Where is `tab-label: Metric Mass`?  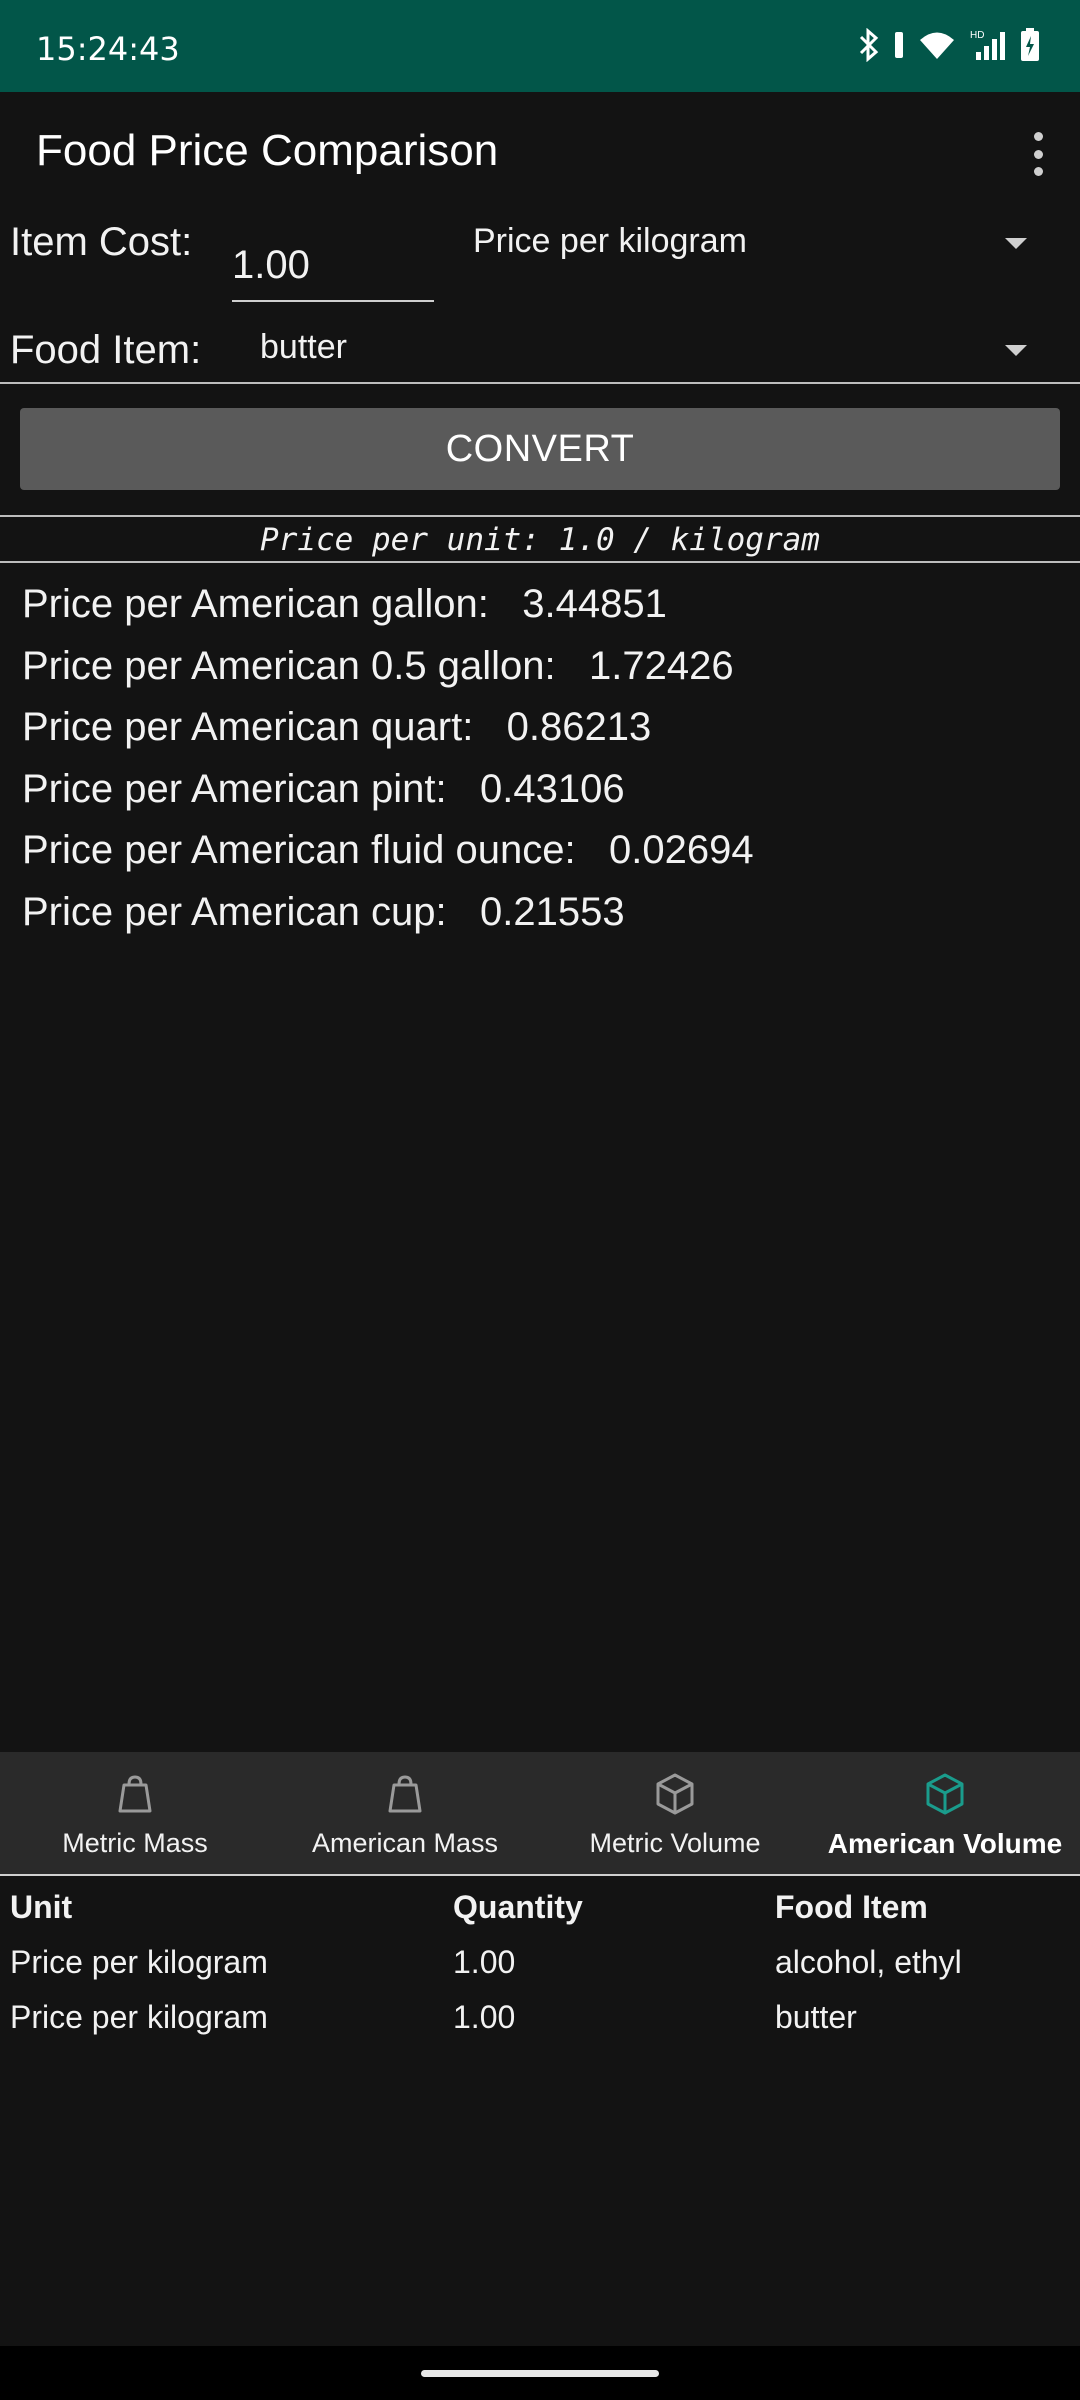
tab-label: Metric Mass is located at coordinates (135, 1843).